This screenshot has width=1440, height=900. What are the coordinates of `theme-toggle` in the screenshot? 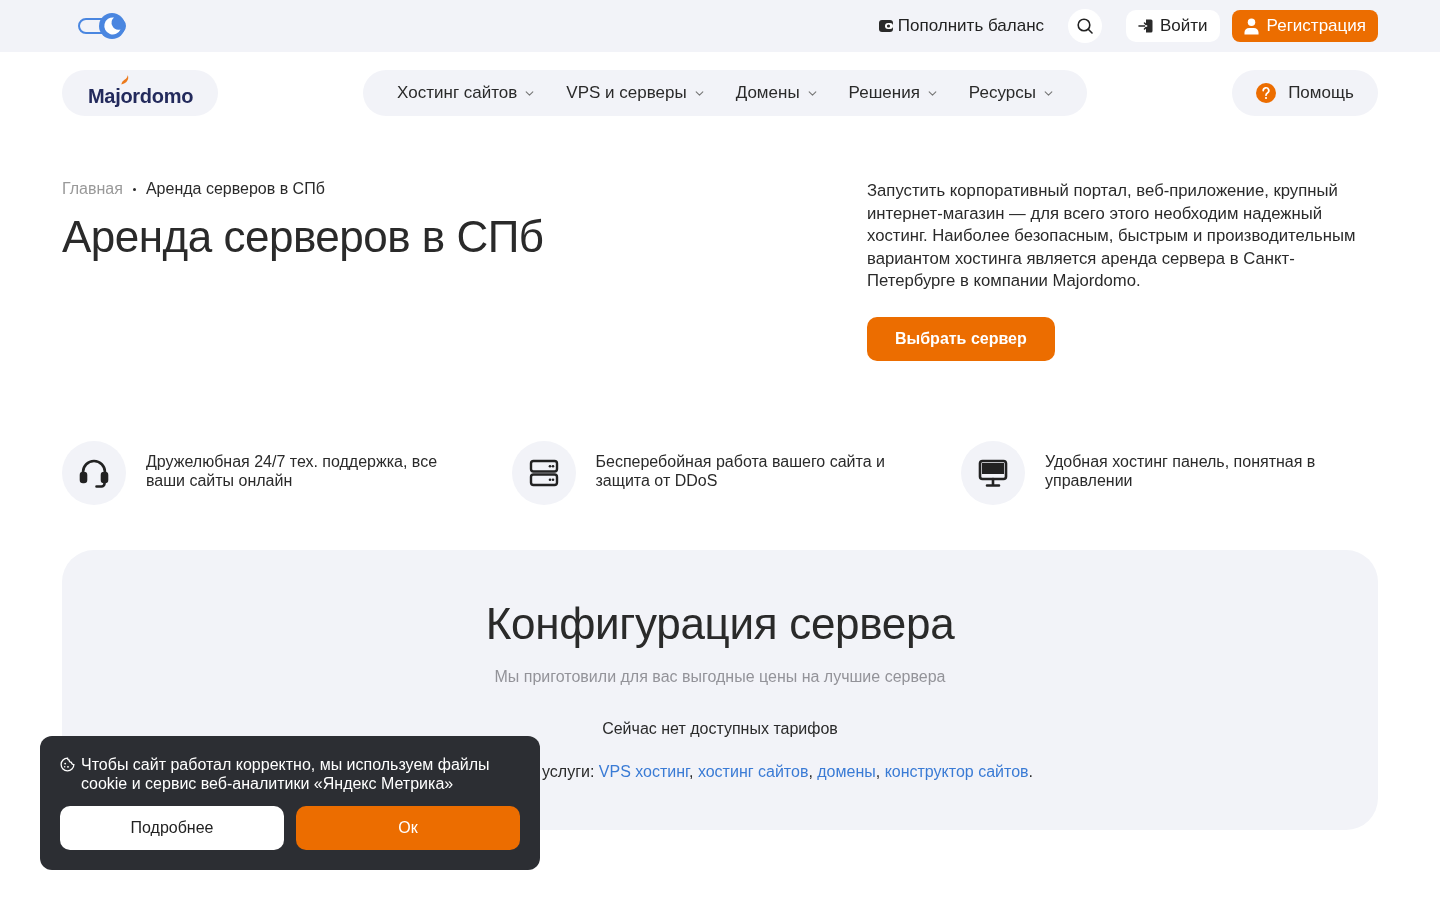 It's located at (102, 26).